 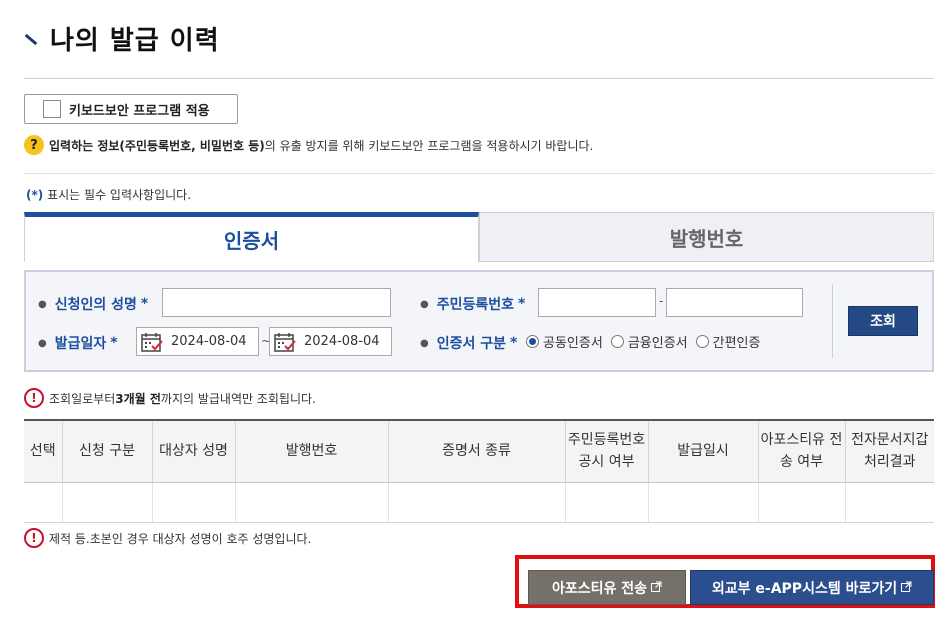 I want to click on name-notice-text: 제적 등.초본인 경우 대상자 성명이 호주 성명입니다., so click(x=180, y=538).